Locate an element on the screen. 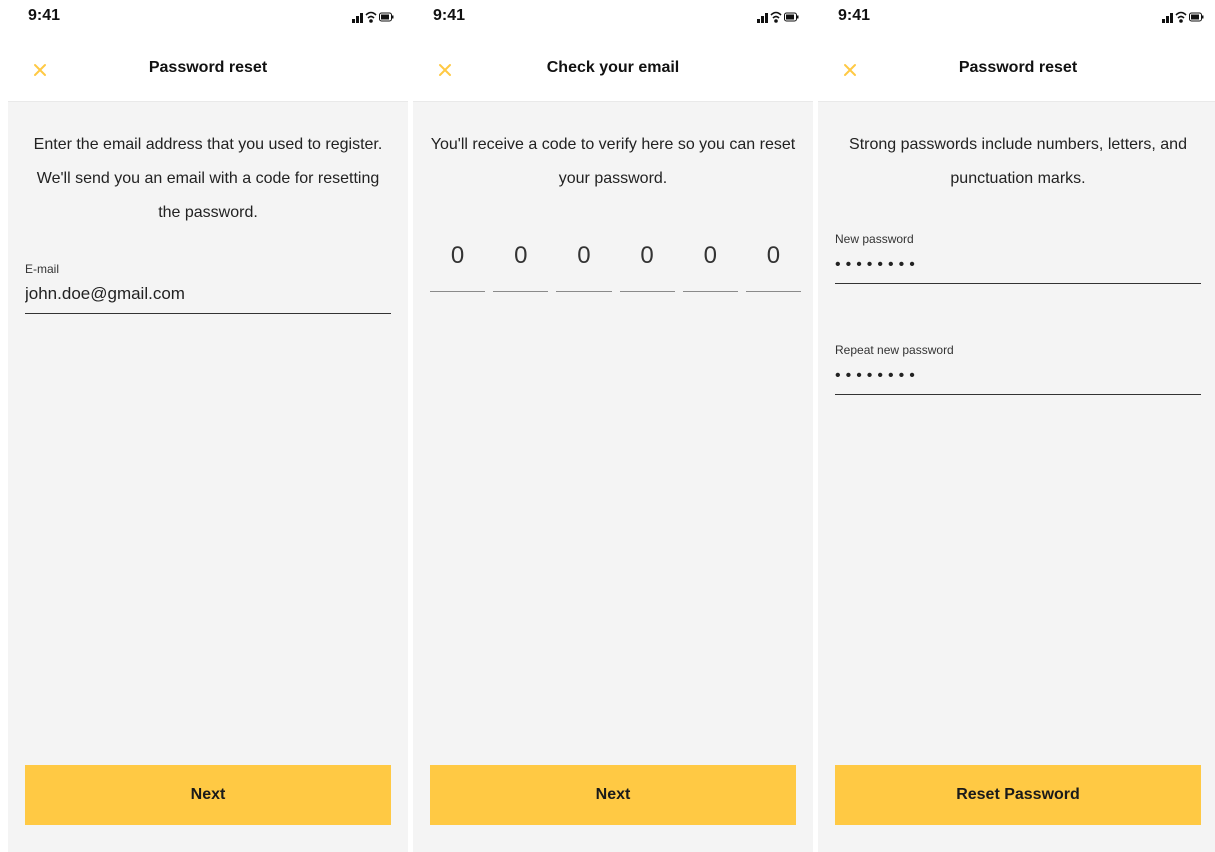  email-field-group: E-mail is located at coordinates (208, 288).